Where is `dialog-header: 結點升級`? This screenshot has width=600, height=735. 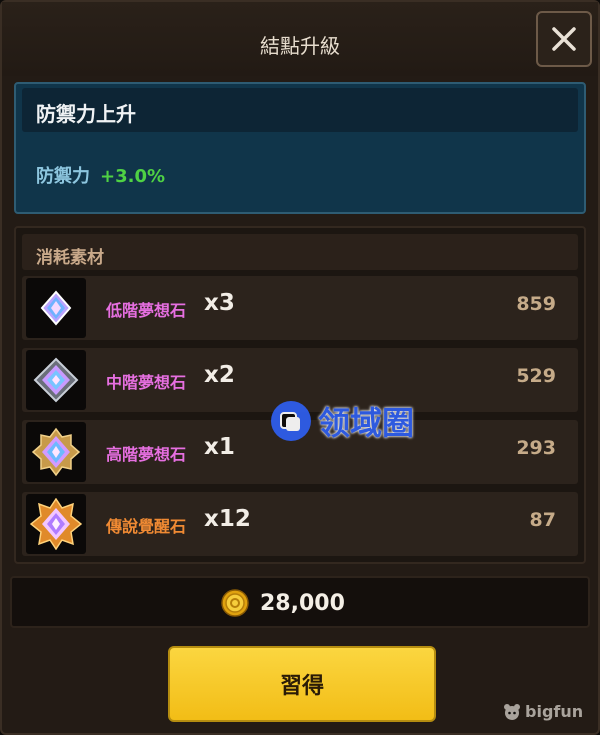
dialog-header: 結點升級 is located at coordinates (300, 39).